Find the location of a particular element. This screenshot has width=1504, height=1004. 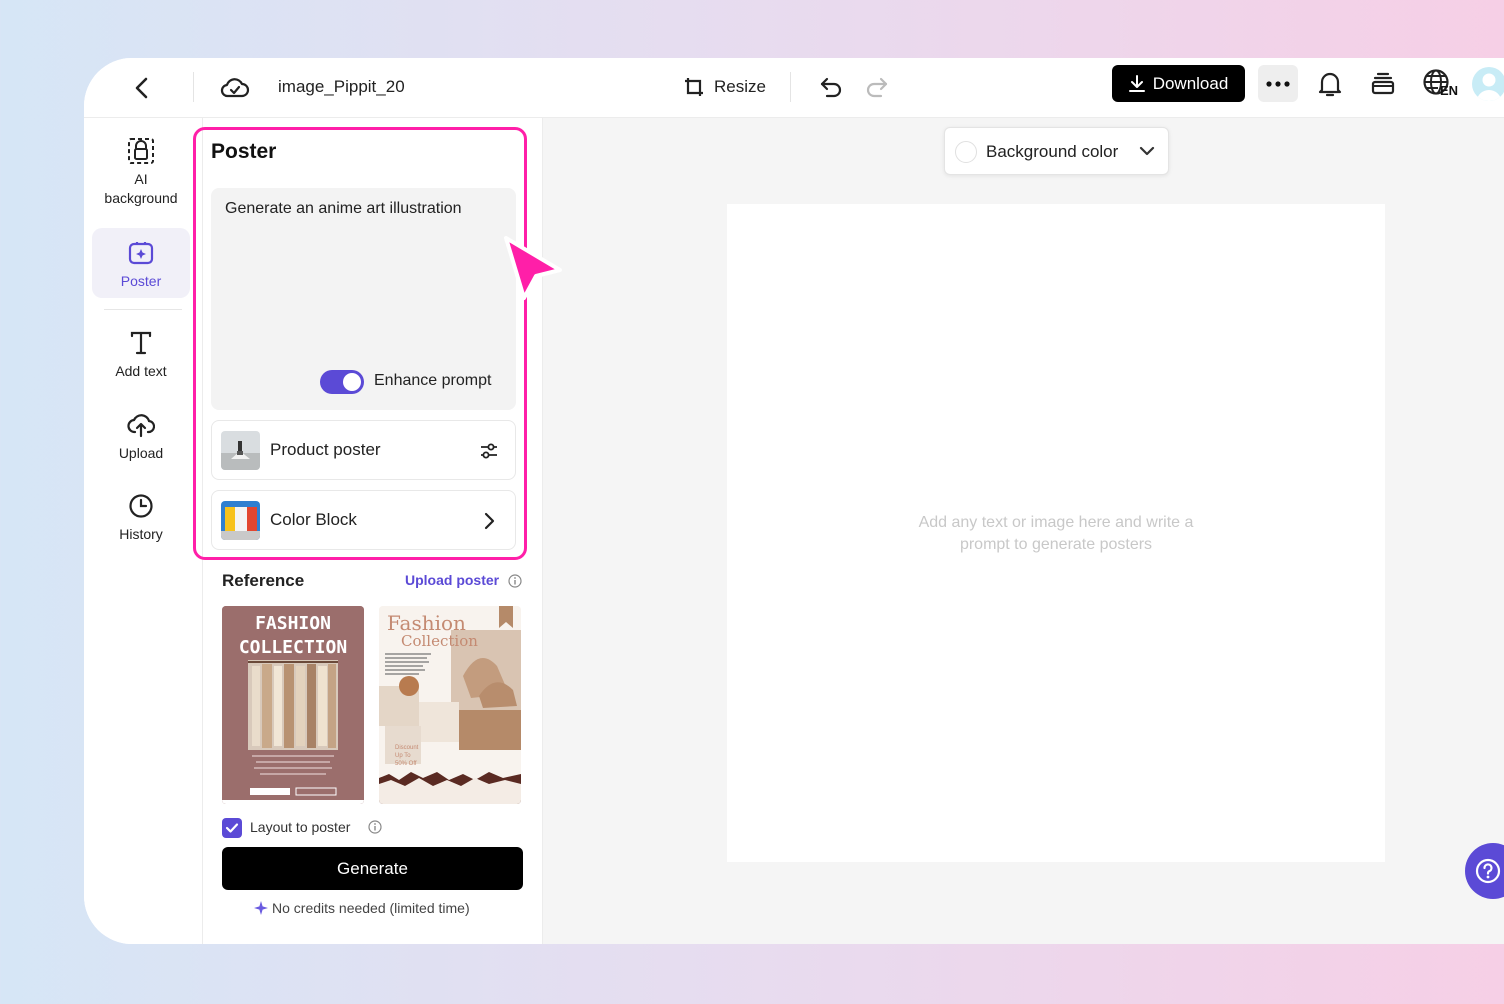

sidebar-item-label: Upload is located at coordinates (141, 453).